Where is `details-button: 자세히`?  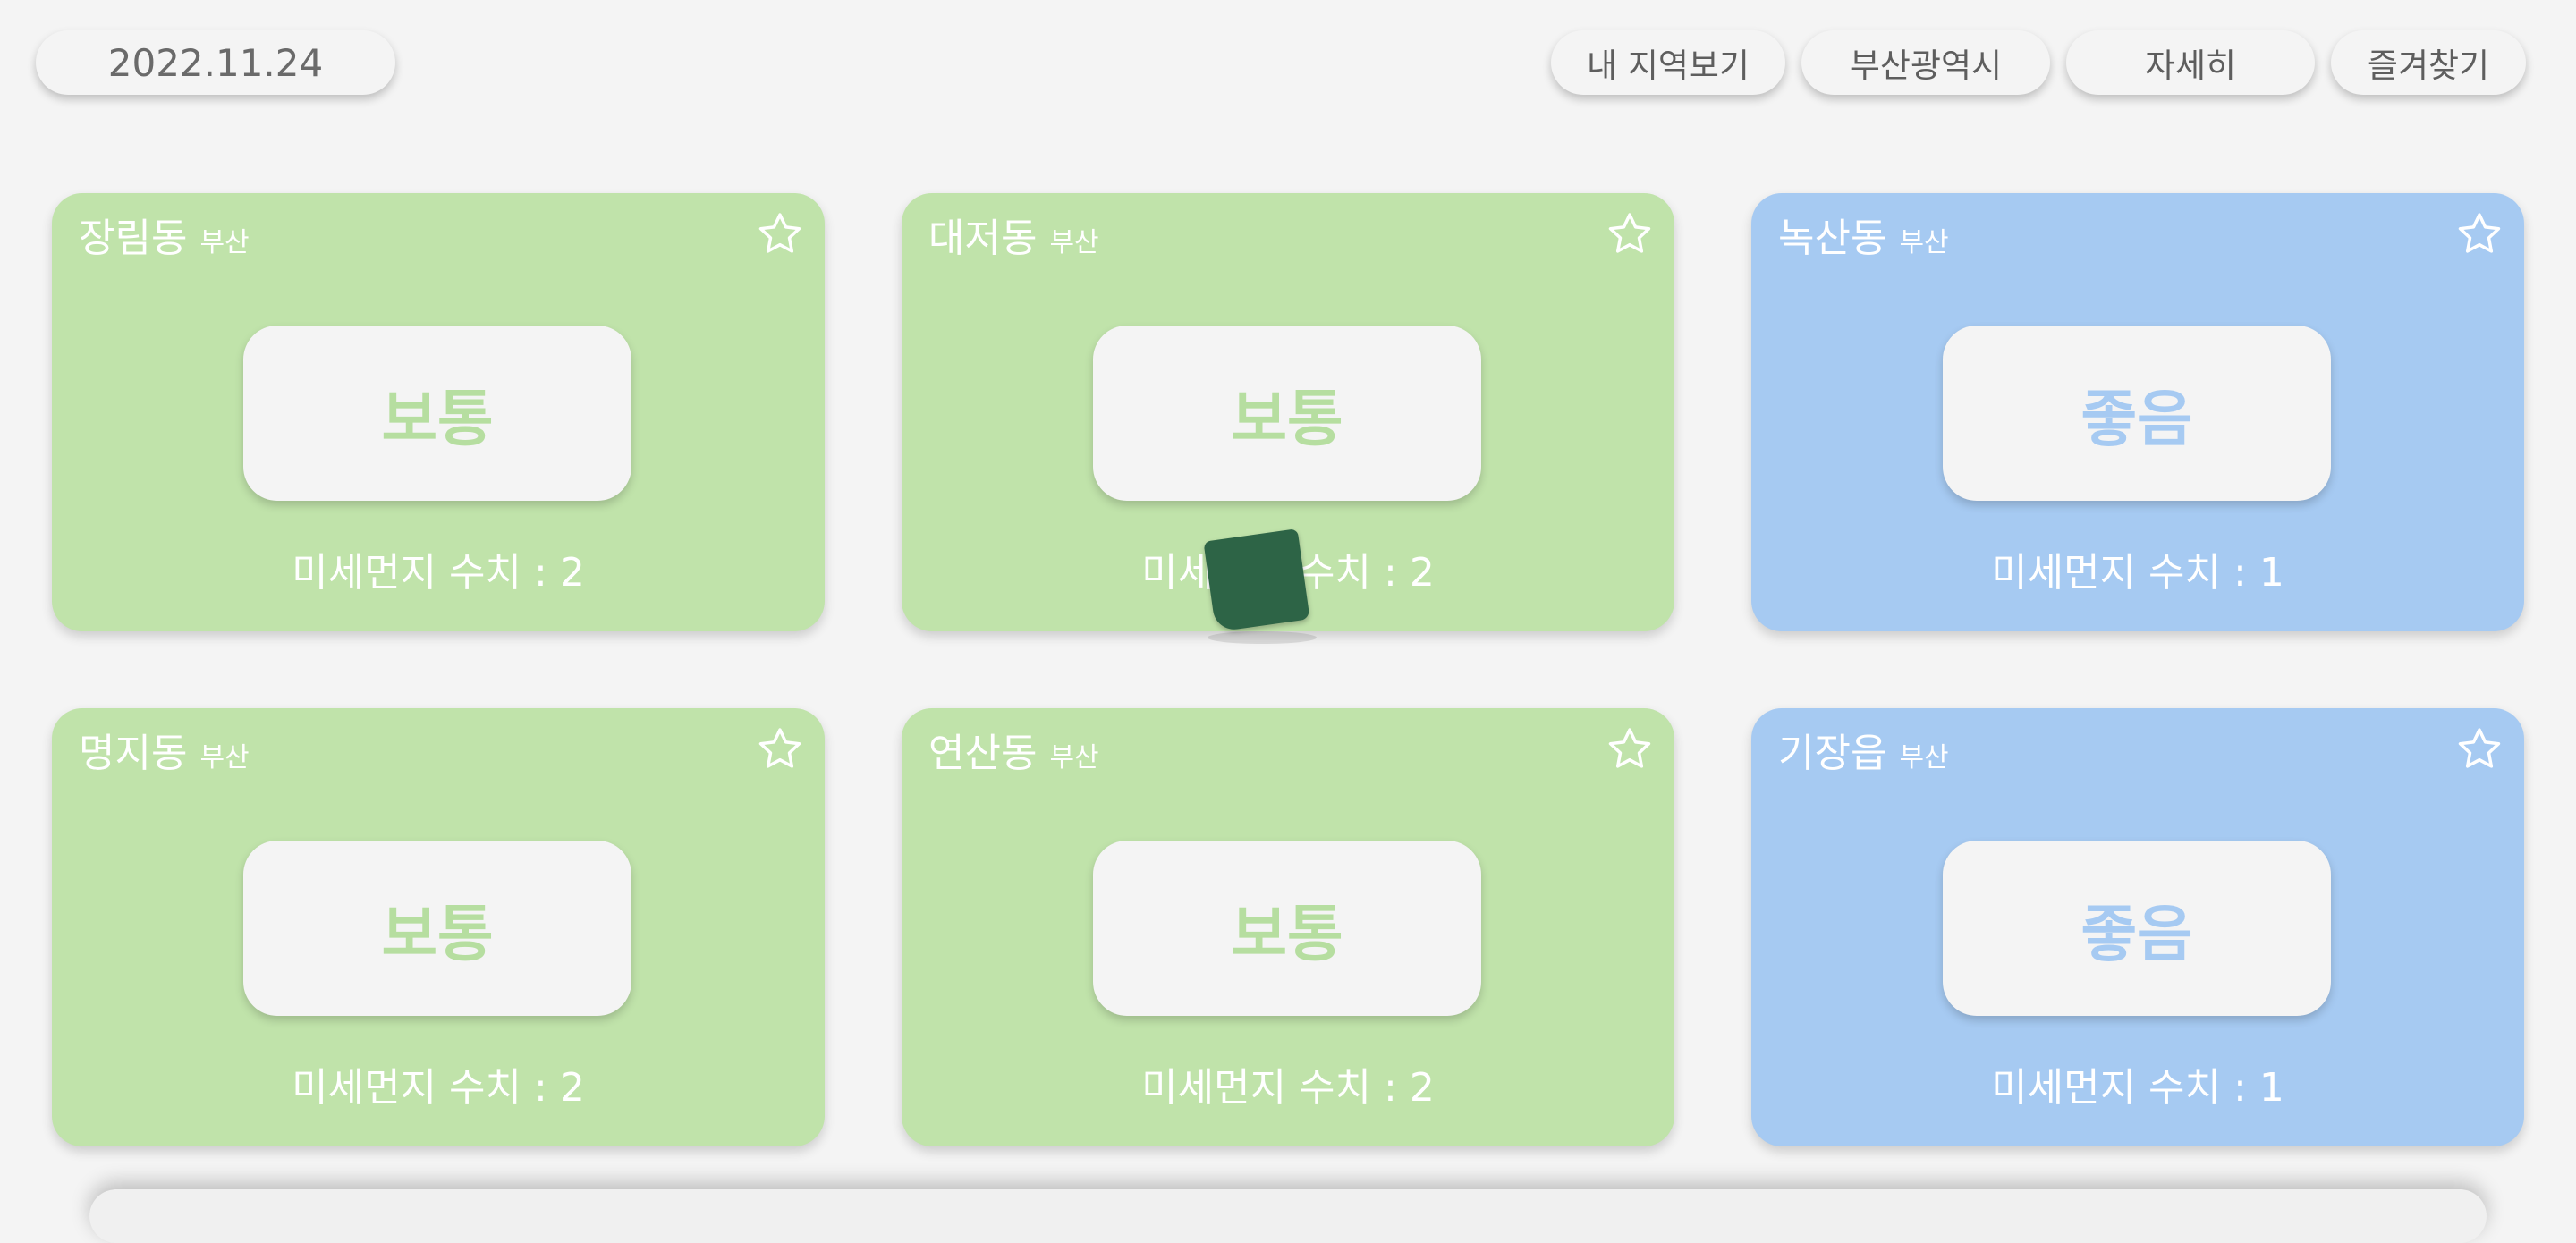
details-button: 자세히 is located at coordinates (2190, 62).